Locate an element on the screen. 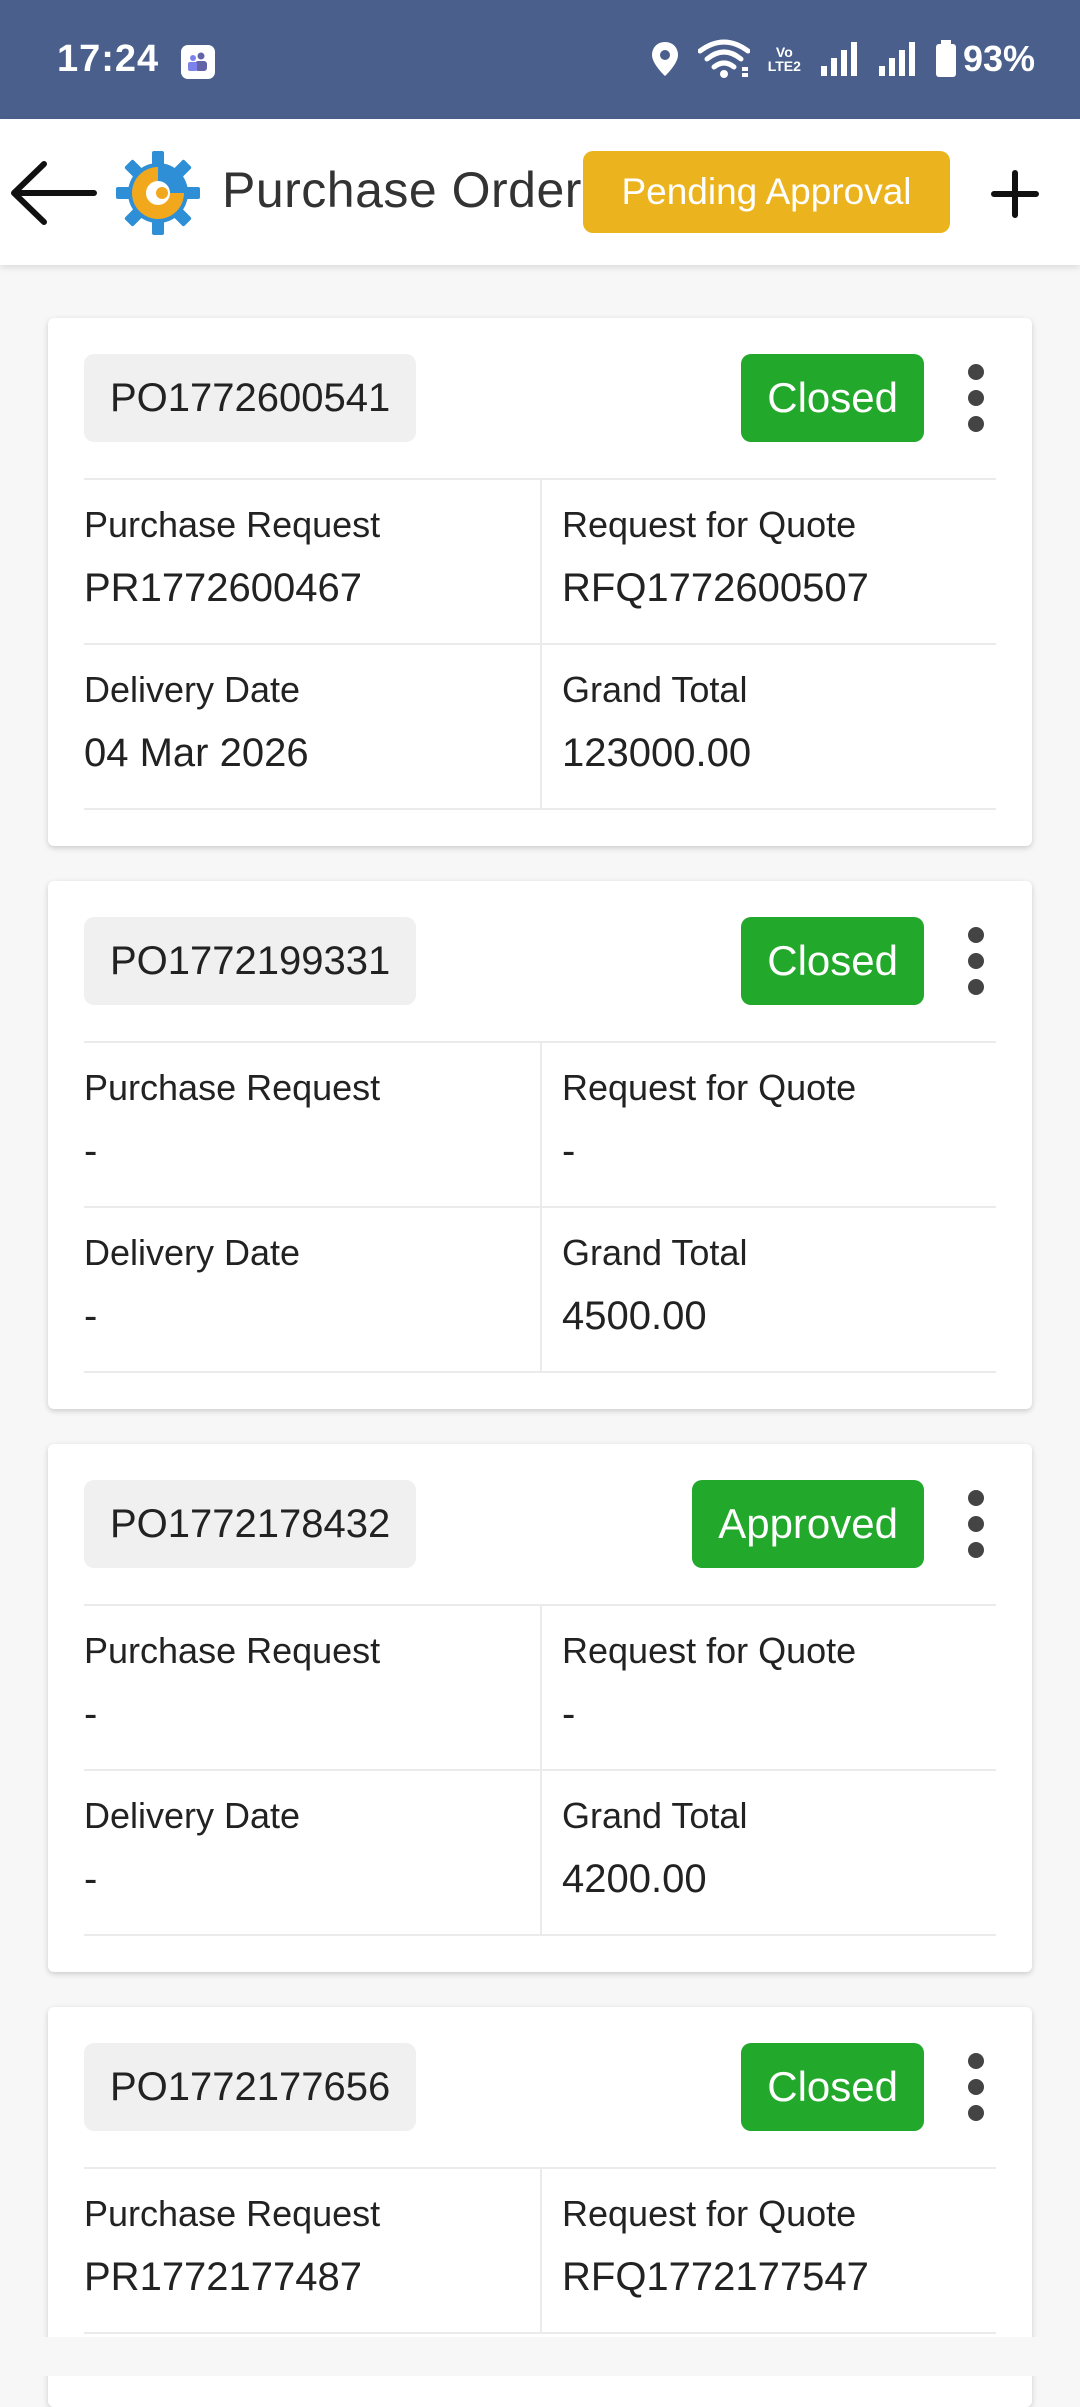  rfq-value: RFQ1772177547 is located at coordinates (715, 2277).